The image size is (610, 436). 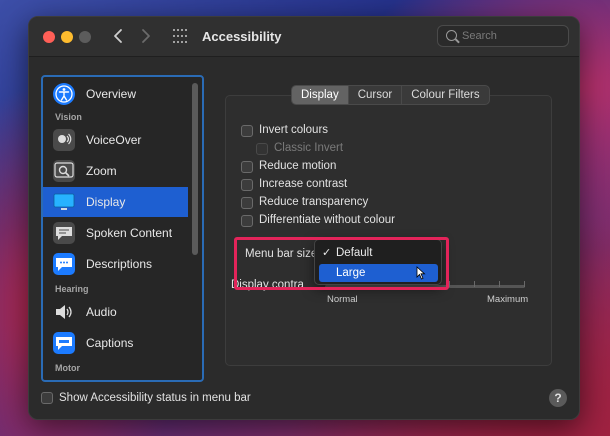 What do you see at coordinates (376, 95) in the screenshot?
I see `tab-cursor: Cursor` at bounding box center [376, 95].